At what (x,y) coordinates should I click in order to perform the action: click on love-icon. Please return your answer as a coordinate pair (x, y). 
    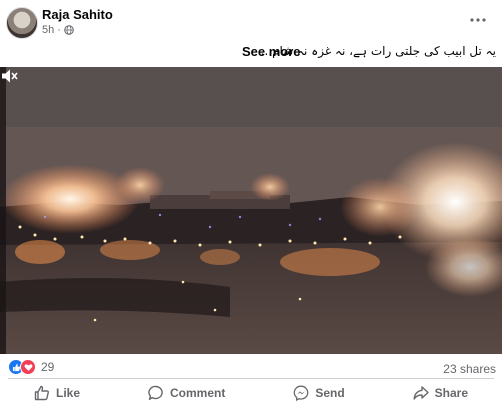
    Looking at the image, I should click on (28, 367).